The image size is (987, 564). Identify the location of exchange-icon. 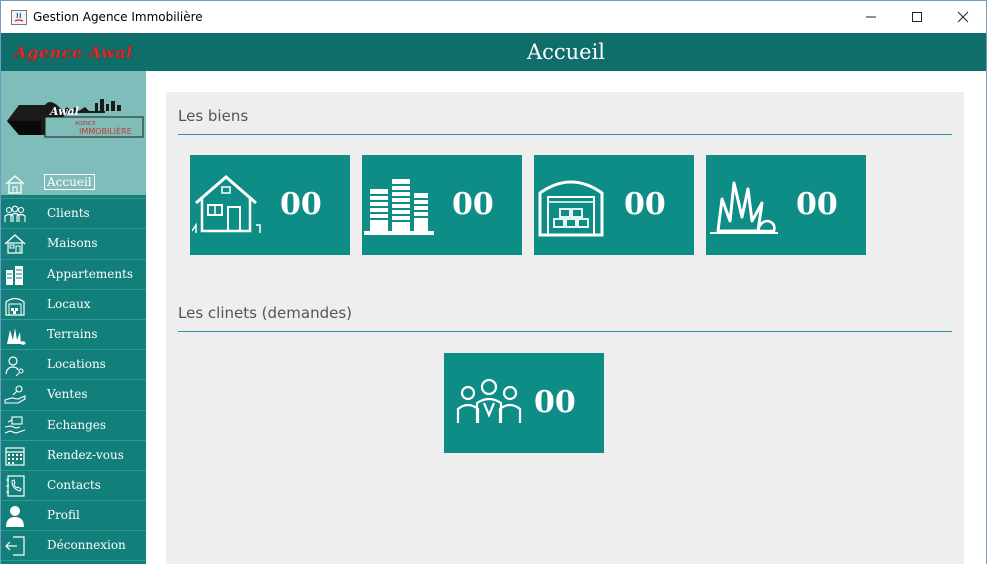
(15, 426).